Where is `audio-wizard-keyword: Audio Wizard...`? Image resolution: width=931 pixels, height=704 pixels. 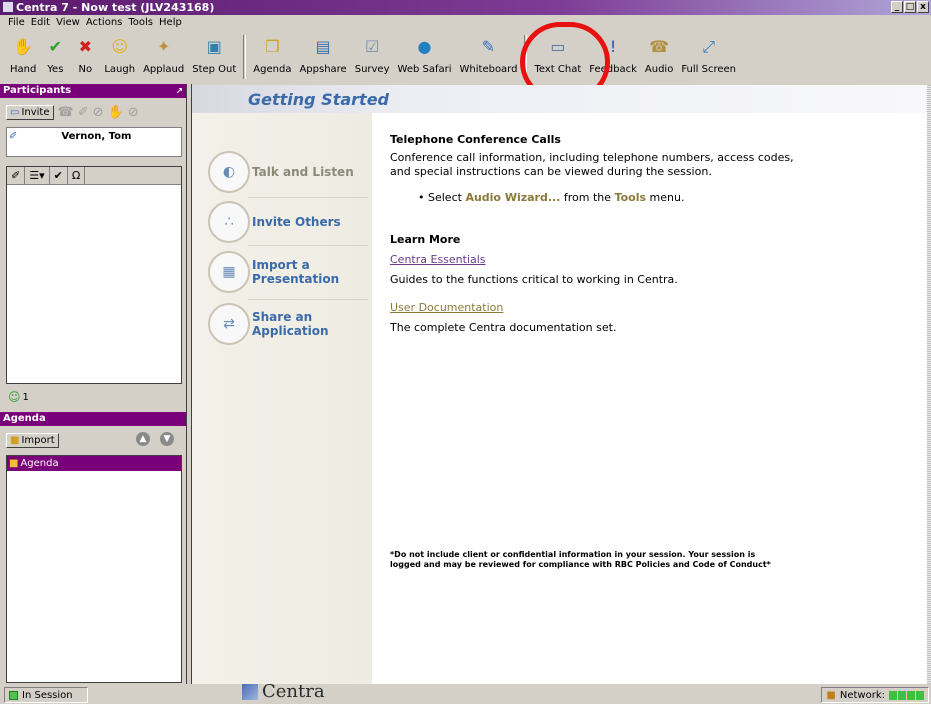 audio-wizard-keyword: Audio Wizard... is located at coordinates (513, 197).